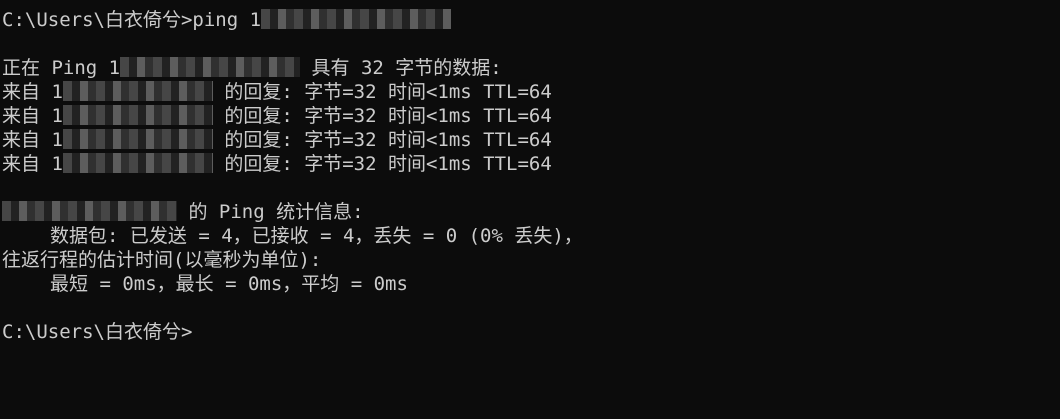 This screenshot has height=419, width=1060. What do you see at coordinates (61, 68) in the screenshot?
I see `ping-header-prefix: 正在 Ping 1` at bounding box center [61, 68].